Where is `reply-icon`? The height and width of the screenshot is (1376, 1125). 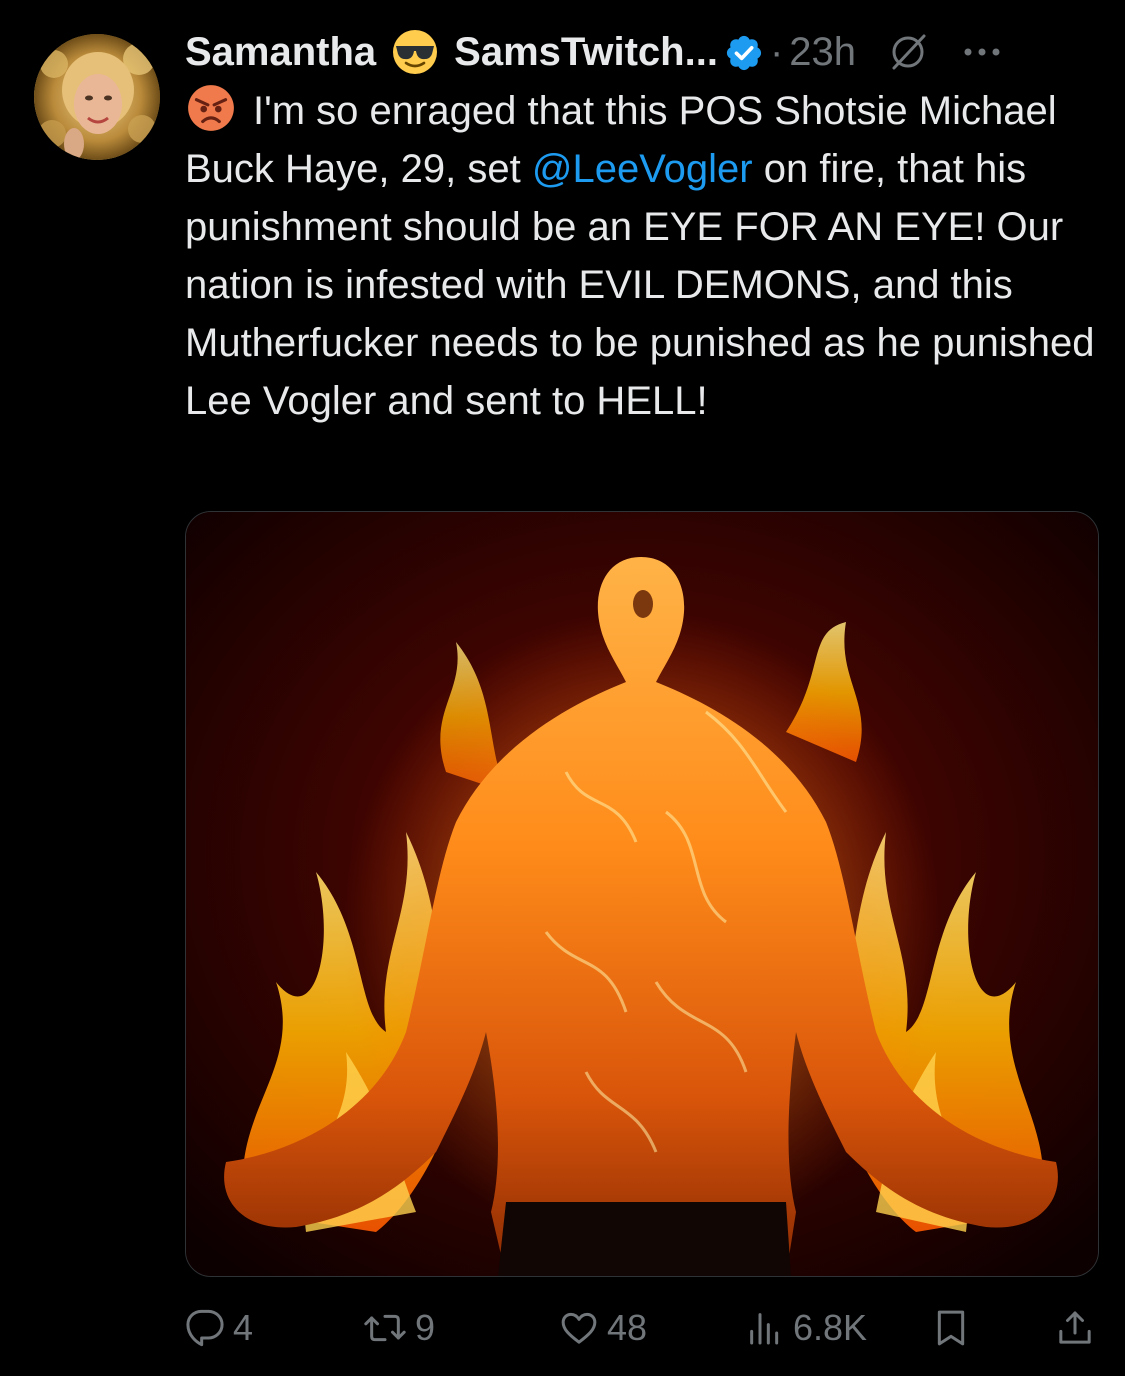
reply-icon is located at coordinates (205, 1328).